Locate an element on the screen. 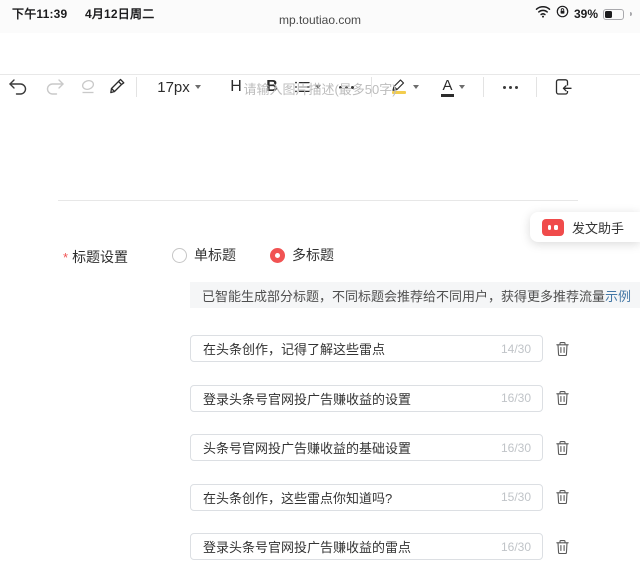 The height and width of the screenshot is (573, 640). battery-percent: 39% is located at coordinates (585, 14).